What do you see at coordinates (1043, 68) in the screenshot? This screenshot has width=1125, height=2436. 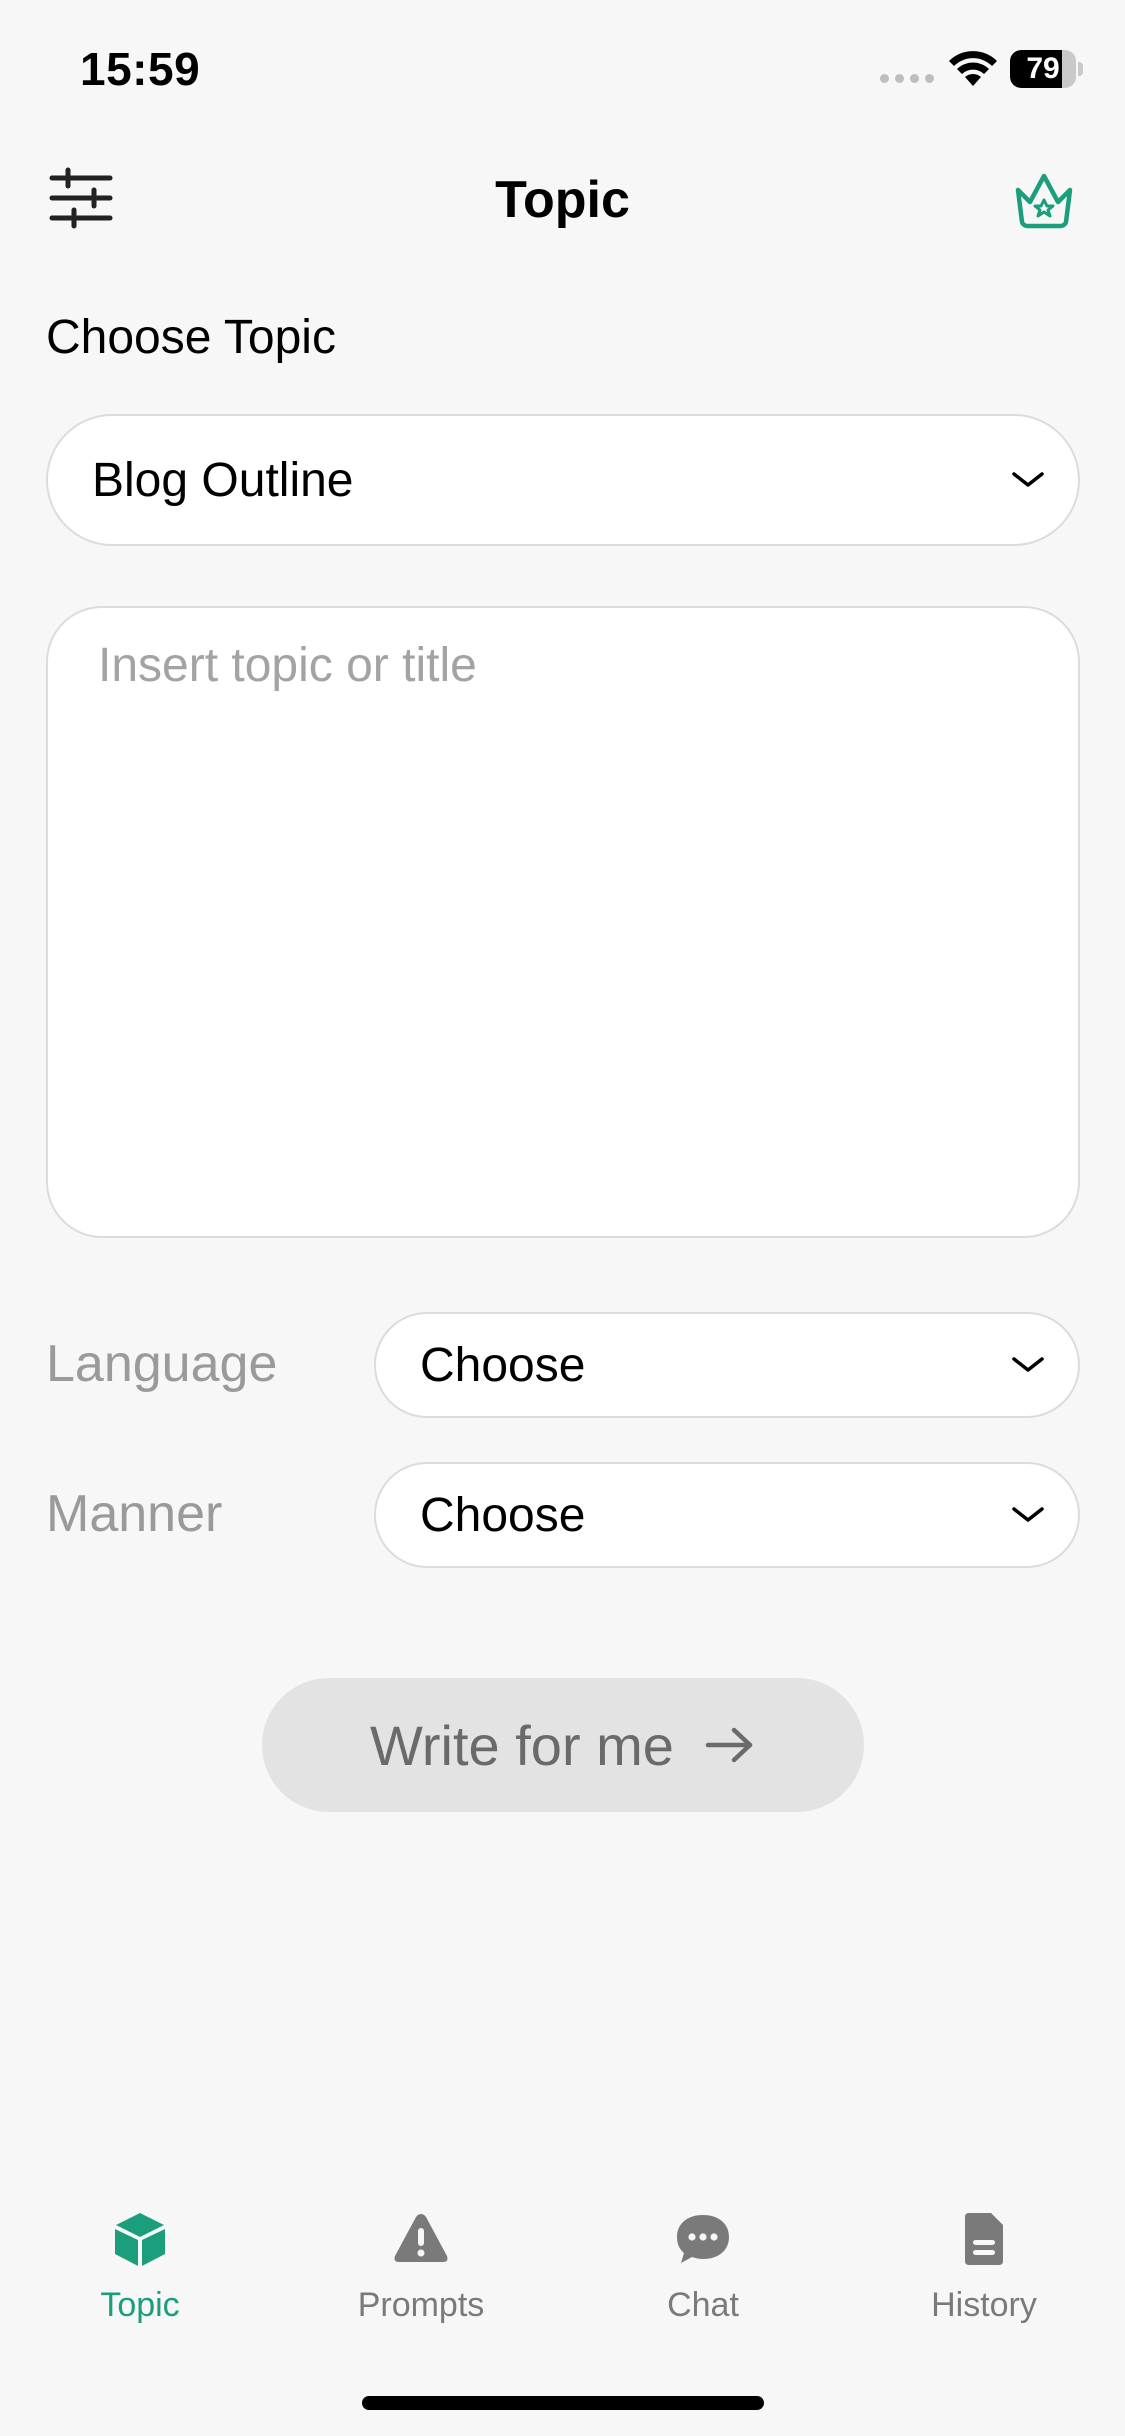 I see `battery-level: 79` at bounding box center [1043, 68].